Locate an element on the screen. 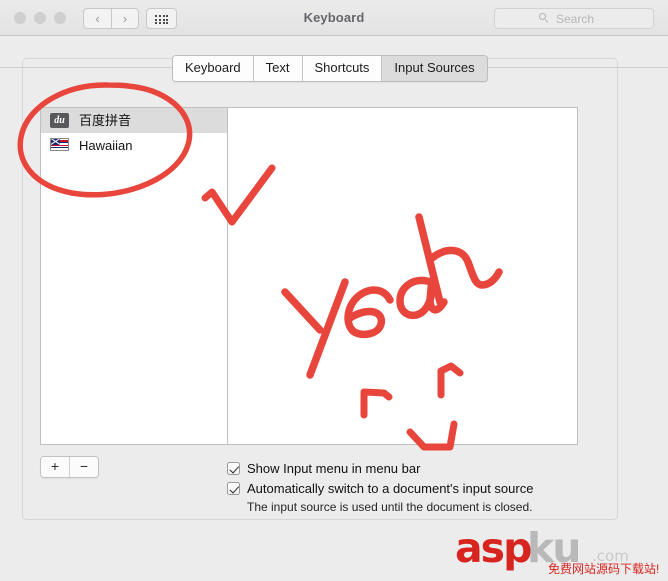 This screenshot has height=581, width=668. search-input: Search is located at coordinates (574, 18).